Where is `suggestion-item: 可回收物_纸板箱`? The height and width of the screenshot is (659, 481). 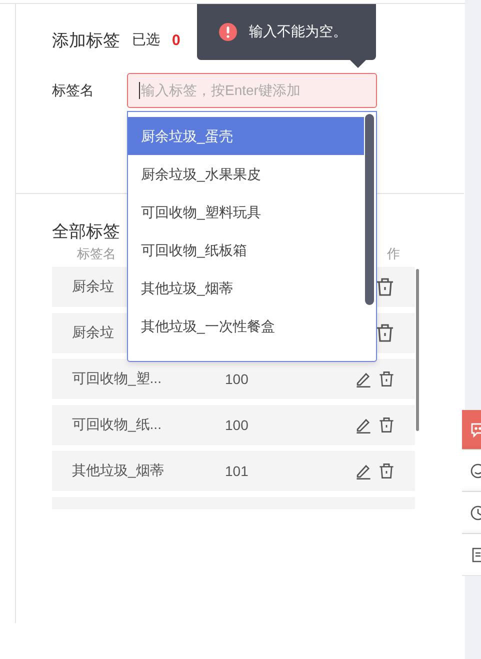 suggestion-item: 可回收物_纸板箱 is located at coordinates (246, 250).